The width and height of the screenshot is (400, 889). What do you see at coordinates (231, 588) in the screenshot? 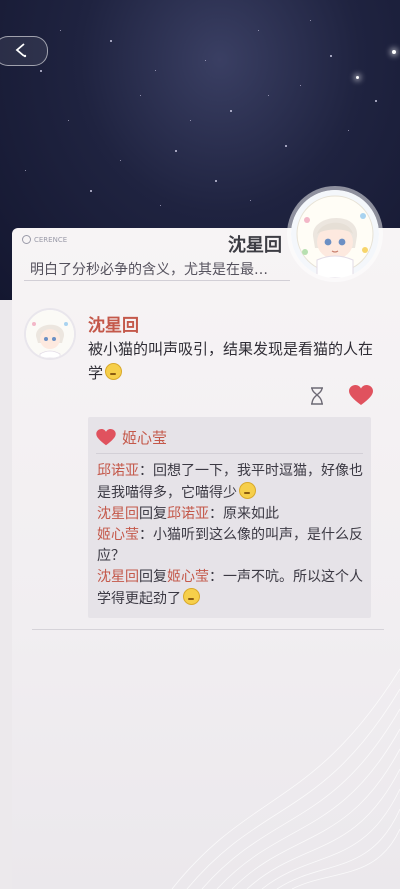
I see `comment-item: 沈星回回复姬心莹：一声不吭。所以这个人学得更起劲了` at bounding box center [231, 588].